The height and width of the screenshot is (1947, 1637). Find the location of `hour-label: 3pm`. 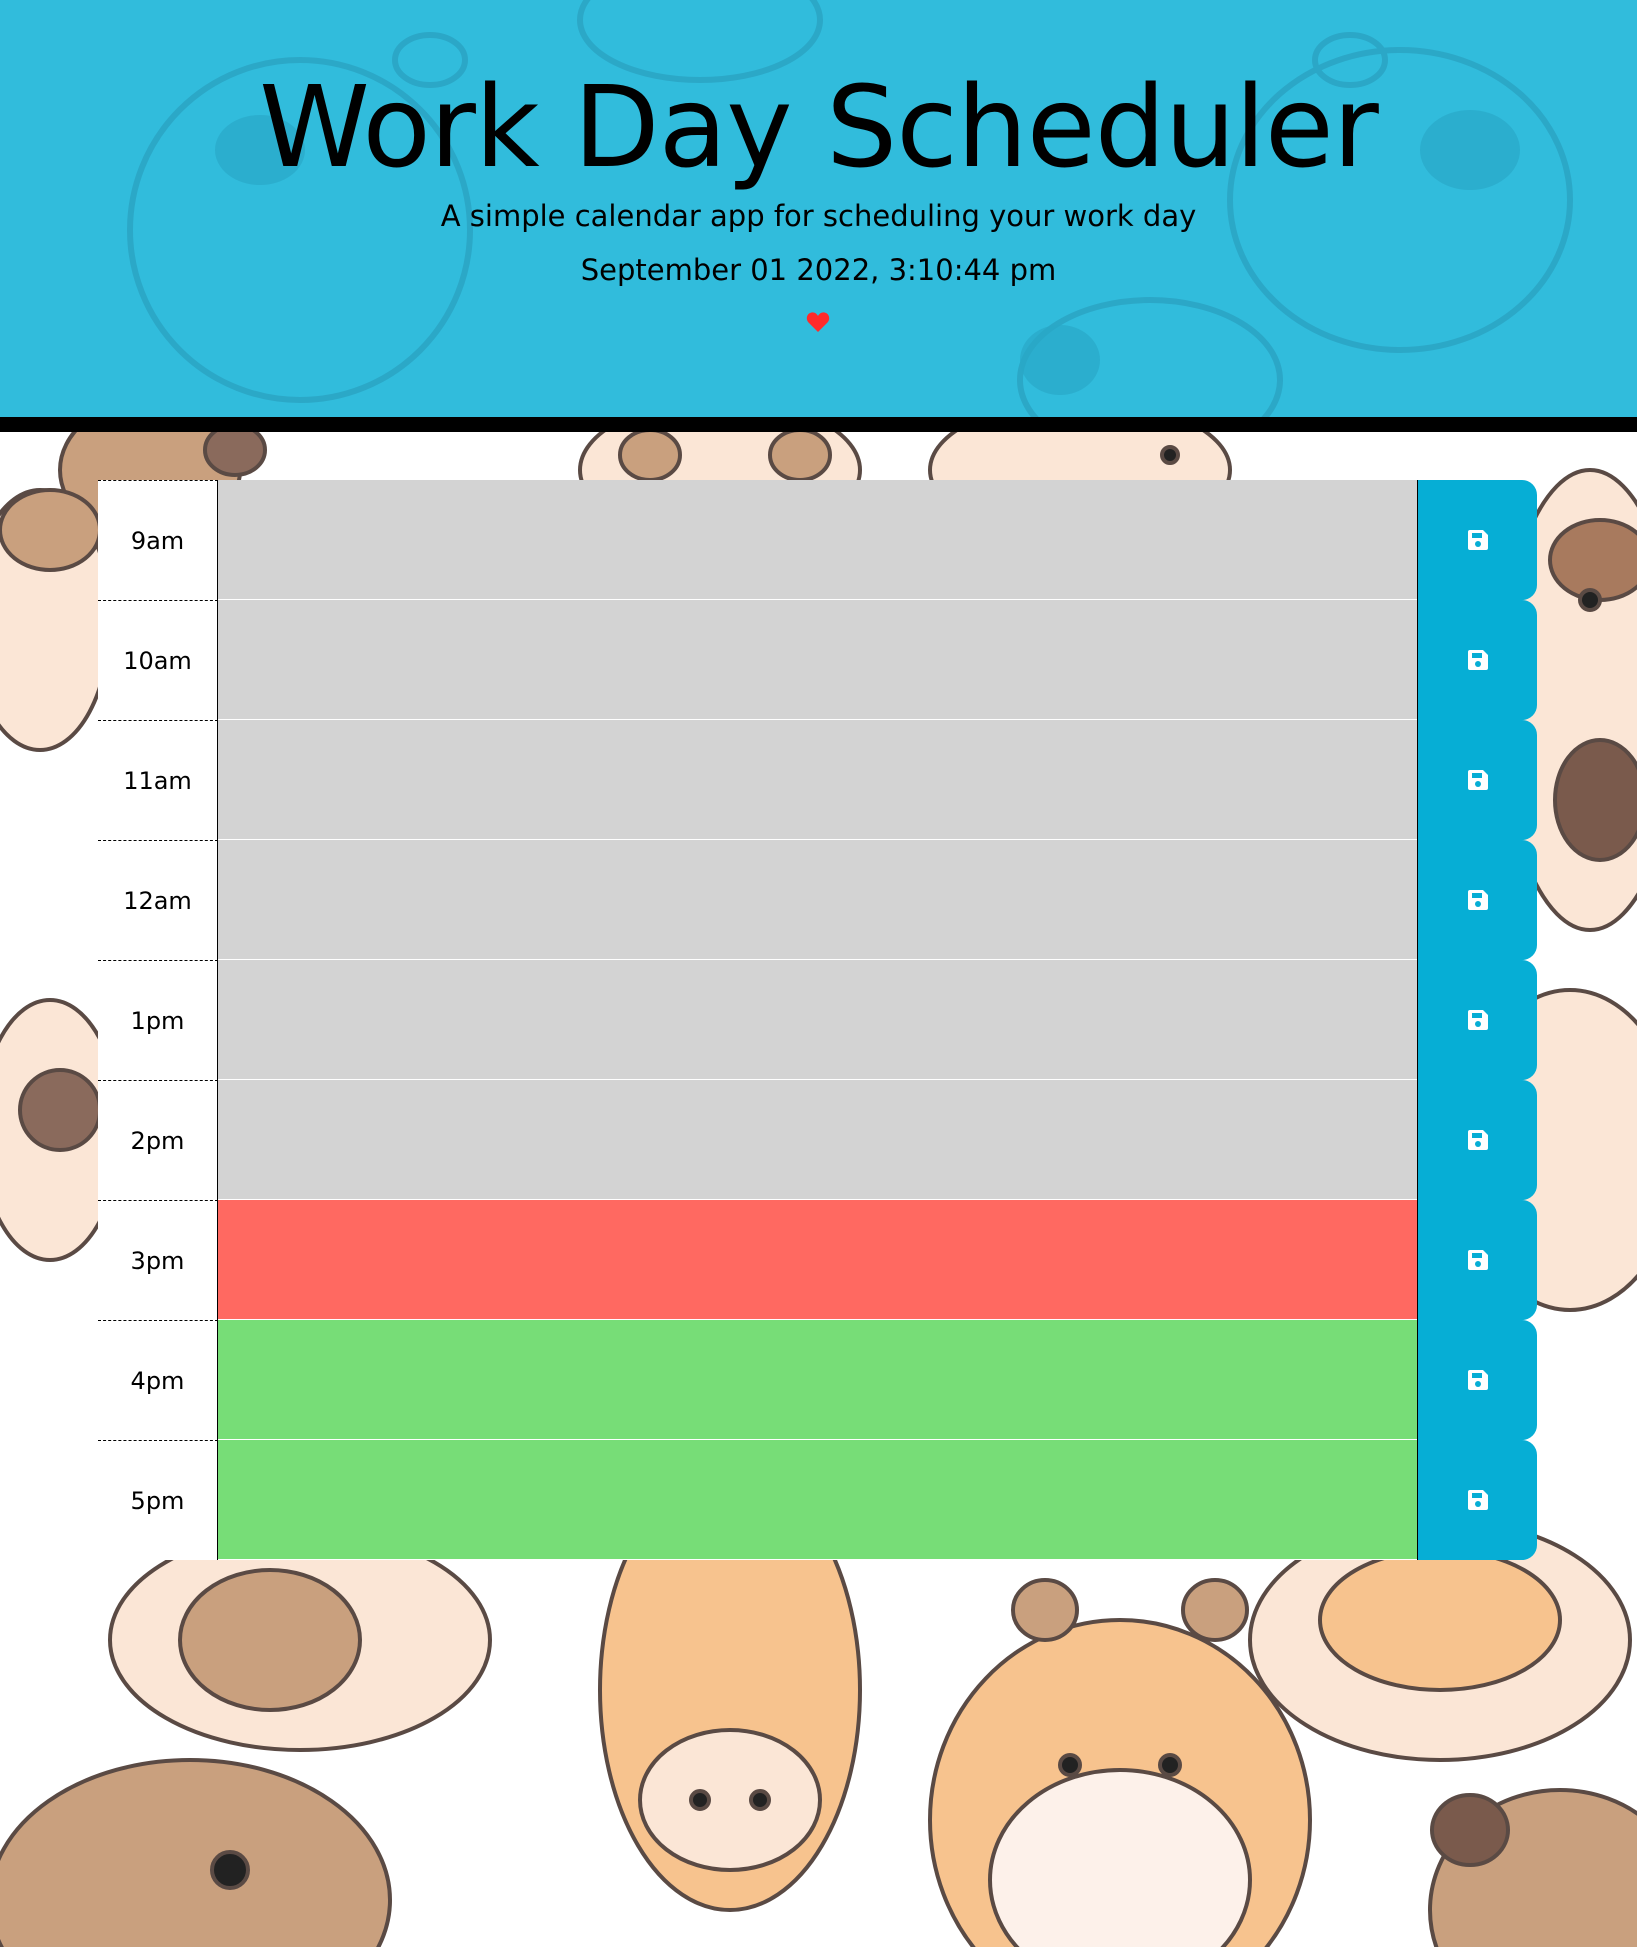

hour-label: 3pm is located at coordinates (158, 1260).